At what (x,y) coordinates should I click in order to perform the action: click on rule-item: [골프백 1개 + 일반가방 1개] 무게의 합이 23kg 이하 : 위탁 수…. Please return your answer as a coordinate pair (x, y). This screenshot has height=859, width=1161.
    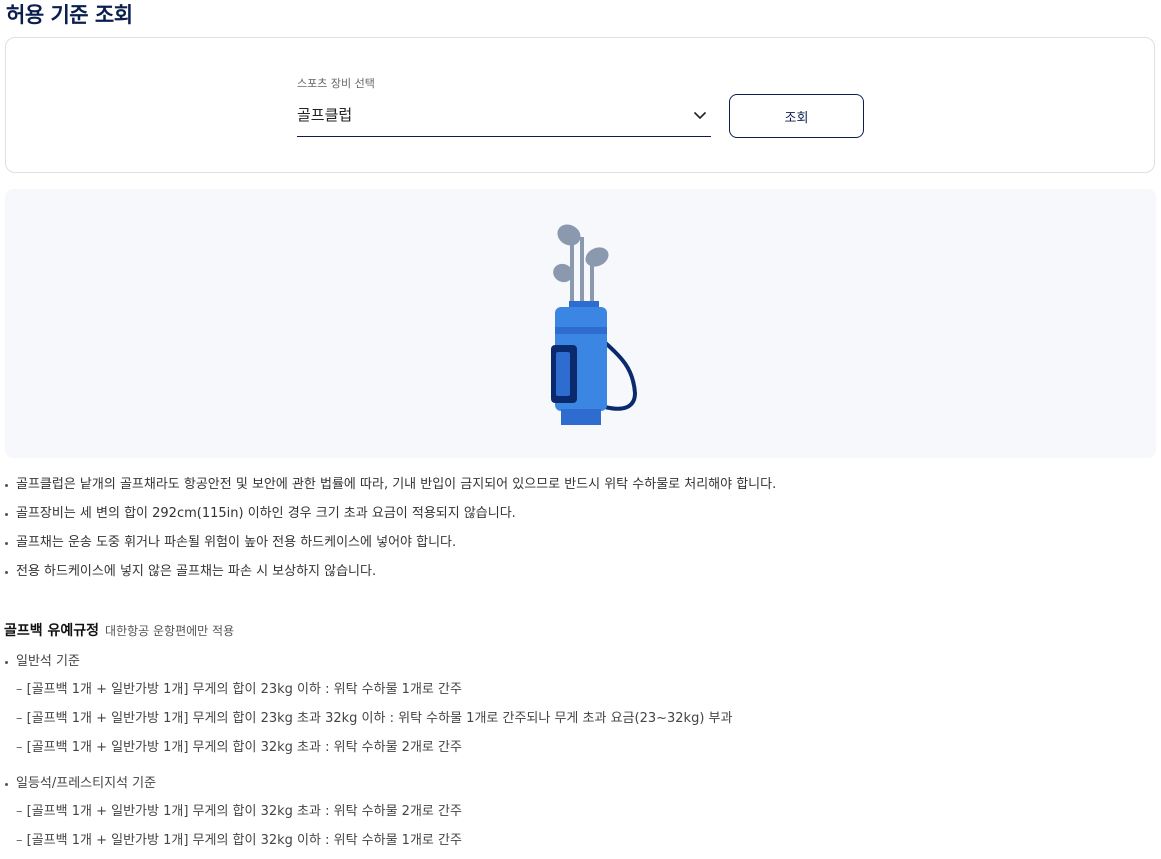
    Looking at the image, I should click on (368, 693).